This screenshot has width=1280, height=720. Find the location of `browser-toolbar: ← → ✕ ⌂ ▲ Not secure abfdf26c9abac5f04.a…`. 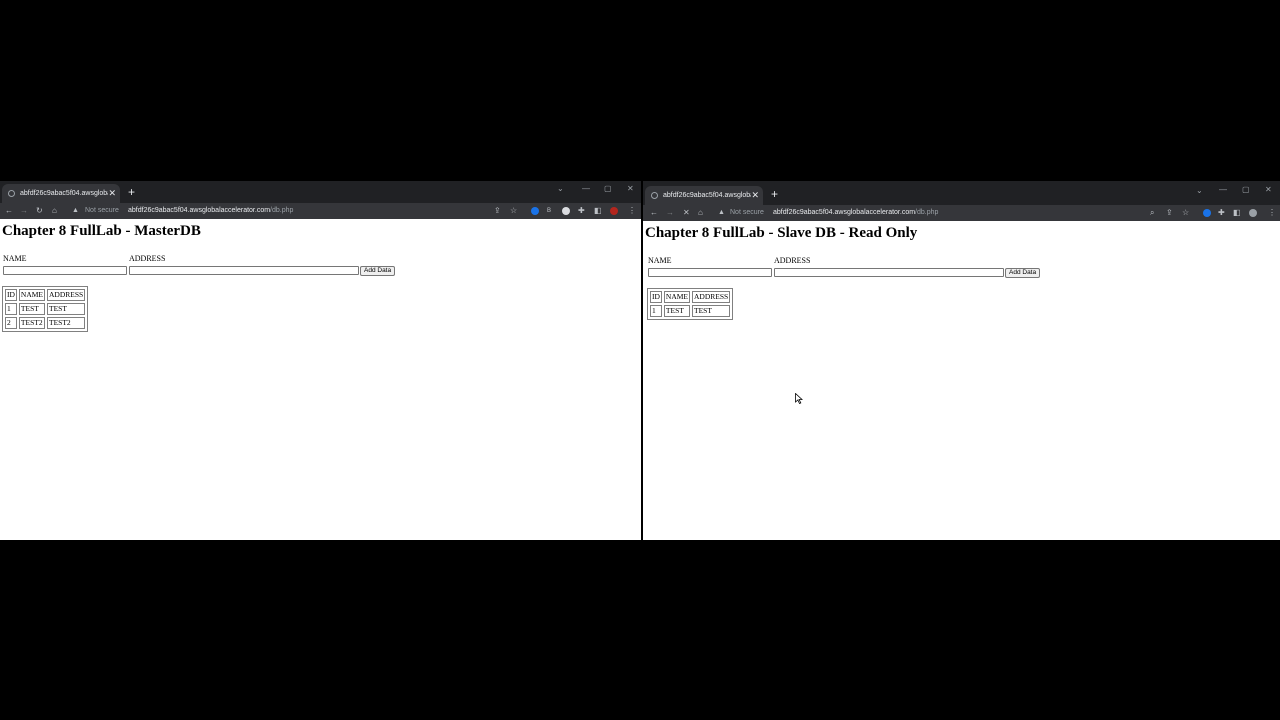

browser-toolbar: ← → ✕ ⌂ ▲ Not secure abfdf26c9abac5f04.a… is located at coordinates (961, 213).